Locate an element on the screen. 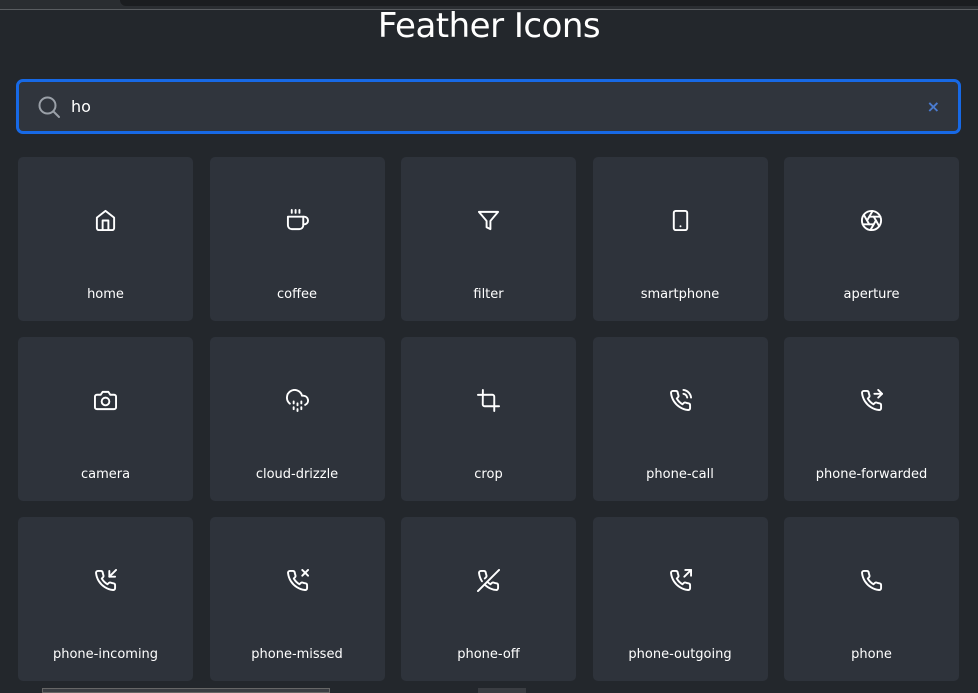 The width and height of the screenshot is (978, 693). search-box: × is located at coordinates (488, 106).